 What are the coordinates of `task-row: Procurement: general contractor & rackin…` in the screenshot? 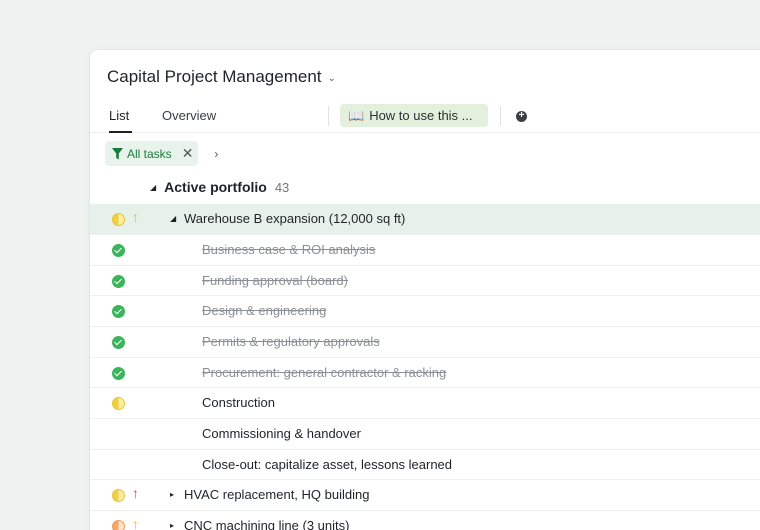 It's located at (425, 373).